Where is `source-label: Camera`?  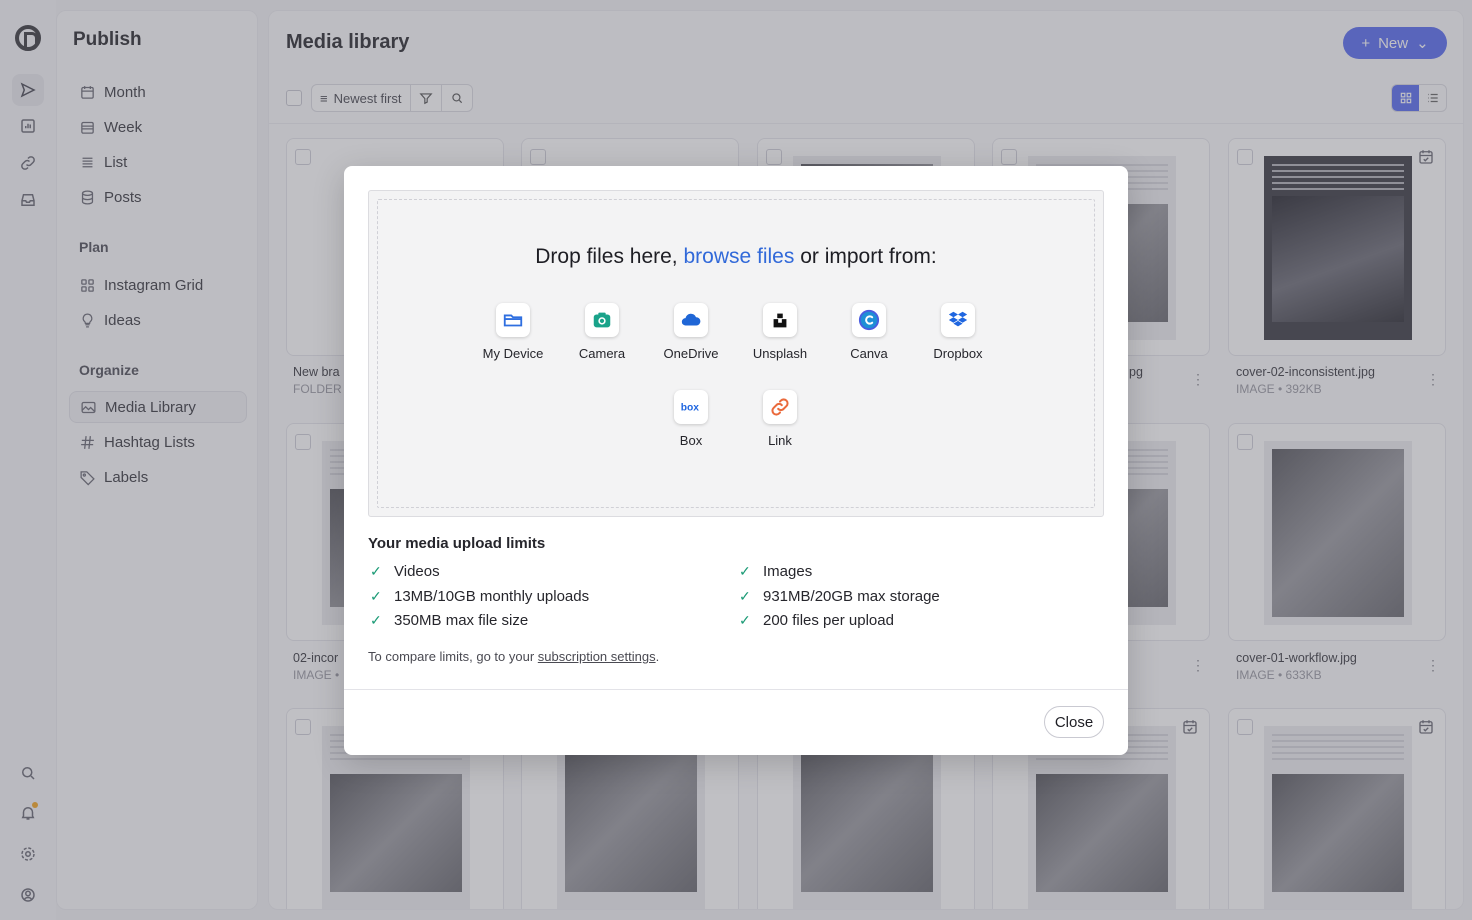 source-label: Camera is located at coordinates (602, 353).